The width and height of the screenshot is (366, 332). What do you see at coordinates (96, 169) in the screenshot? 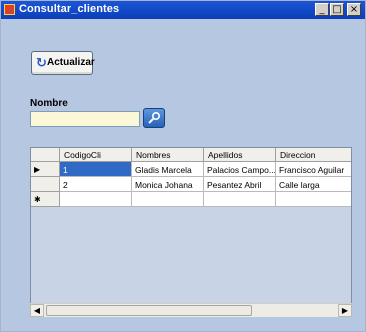
I see `cell-codigocli: 1` at bounding box center [96, 169].